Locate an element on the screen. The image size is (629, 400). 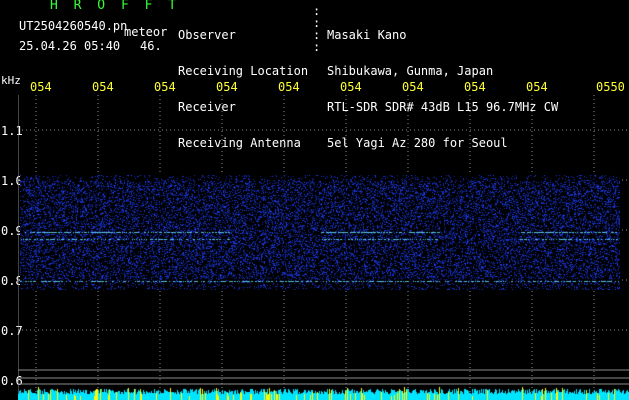
time-tick-label: 0550 is located at coordinates (610, 87).